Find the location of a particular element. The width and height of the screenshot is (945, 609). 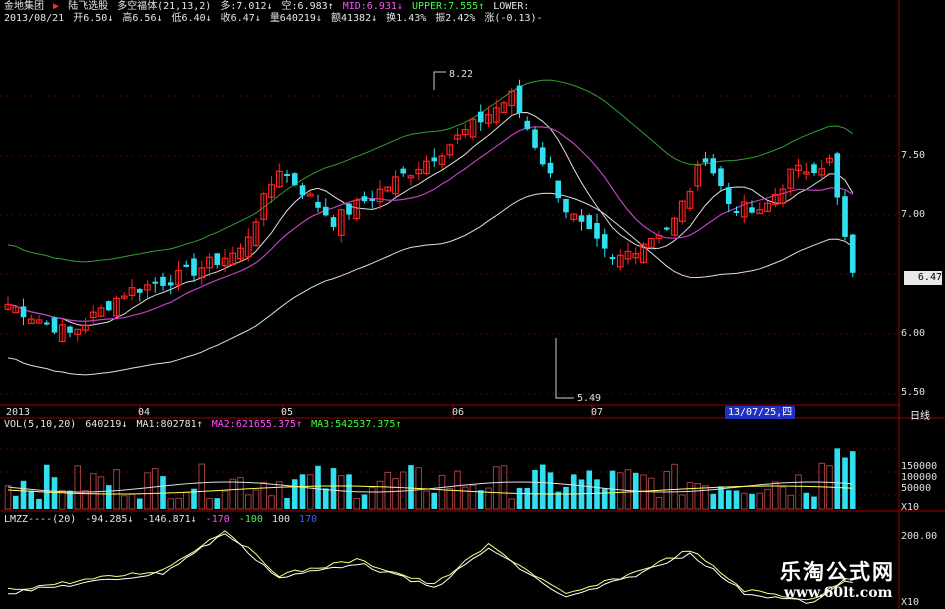

vol-tick-x10: X10 is located at coordinates (910, 507).